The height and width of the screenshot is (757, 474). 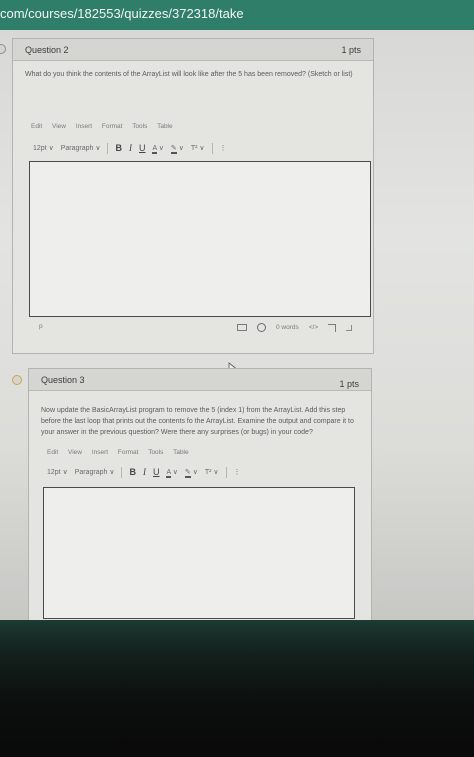 I want to click on question-3-header: Question 3 1 pts, so click(x=200, y=380).